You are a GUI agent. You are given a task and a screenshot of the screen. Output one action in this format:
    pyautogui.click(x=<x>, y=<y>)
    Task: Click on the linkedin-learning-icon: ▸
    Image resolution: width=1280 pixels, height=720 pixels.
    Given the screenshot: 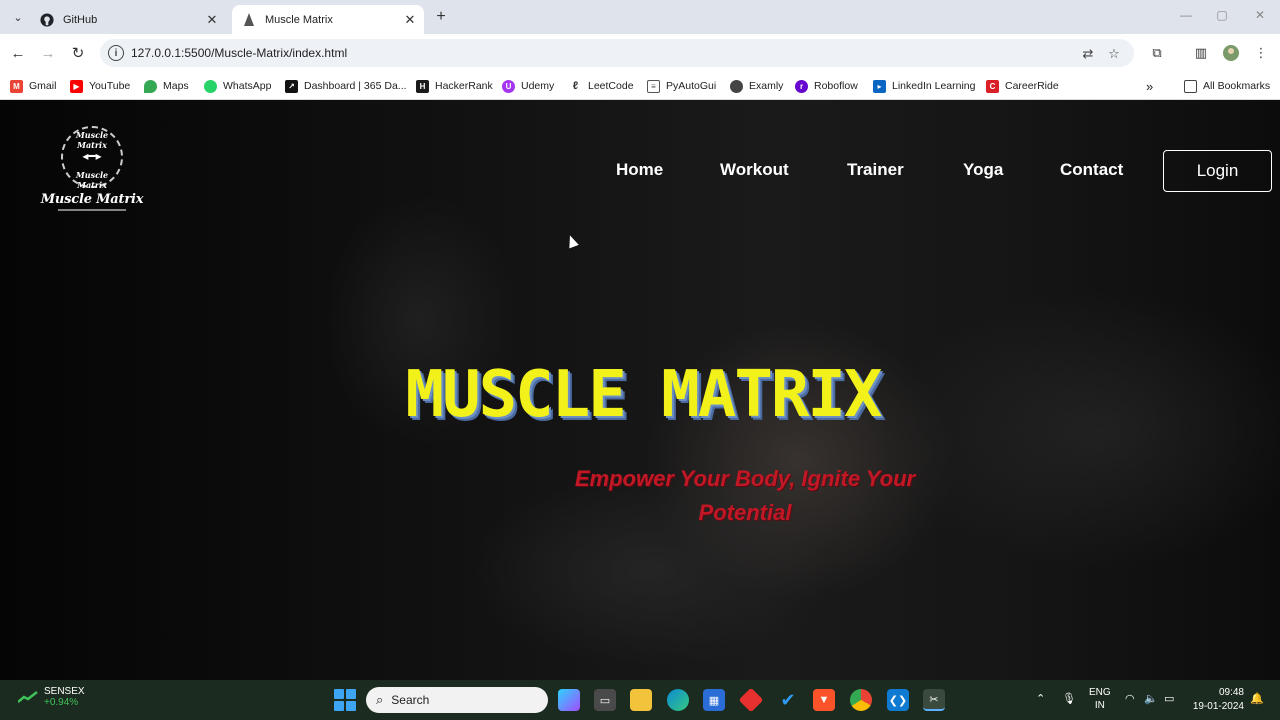 What is the action you would take?
    pyautogui.click(x=879, y=86)
    